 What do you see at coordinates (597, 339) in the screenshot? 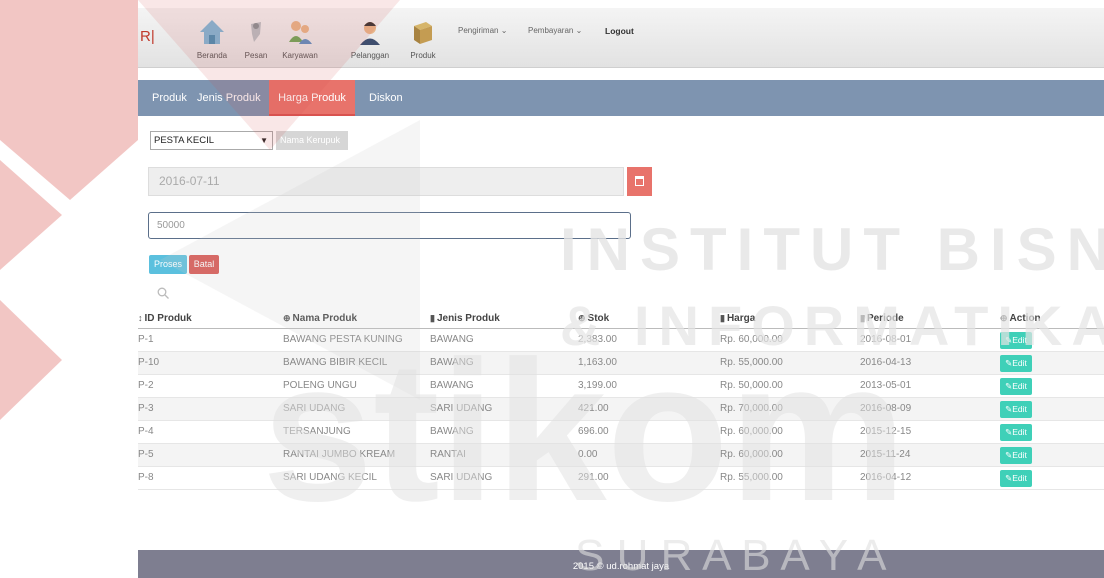
I see `table-cell: 2,383.00` at bounding box center [597, 339].